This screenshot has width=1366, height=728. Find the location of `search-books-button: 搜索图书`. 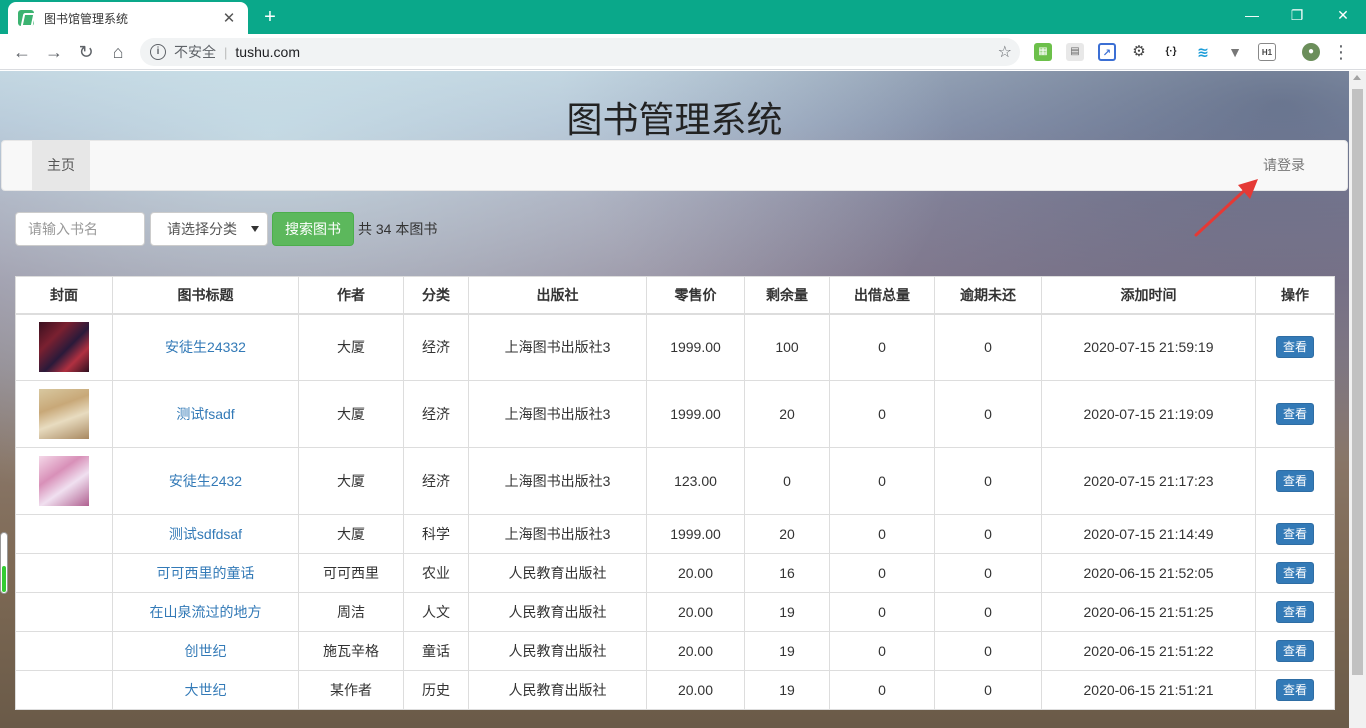

search-books-button: 搜索图书 is located at coordinates (313, 229).